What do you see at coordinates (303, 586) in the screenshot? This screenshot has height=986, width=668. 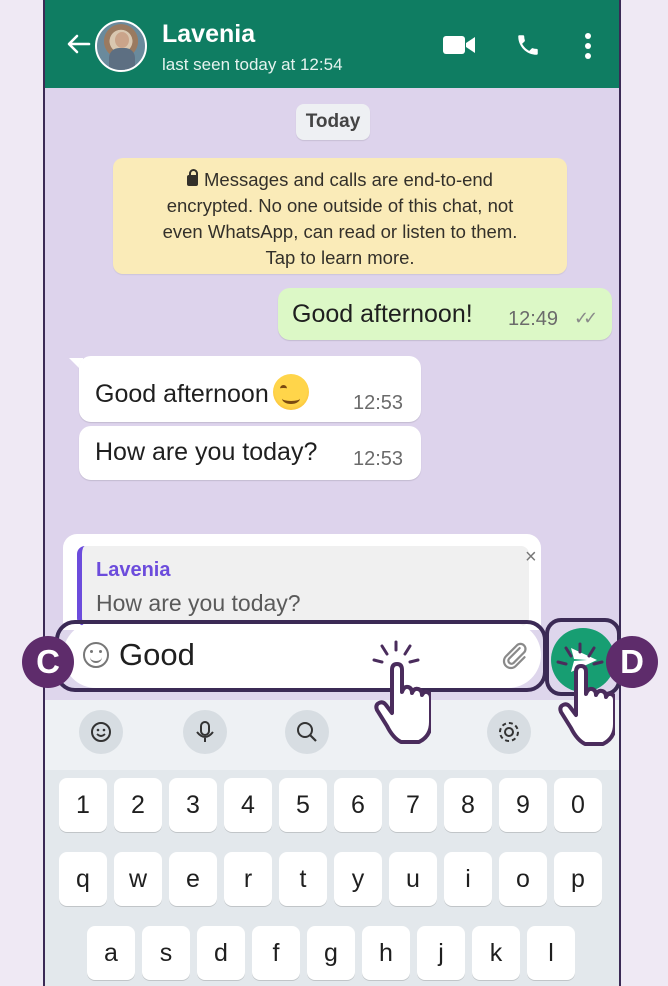 I see `quoted-message: Lavenia How are you today?` at bounding box center [303, 586].